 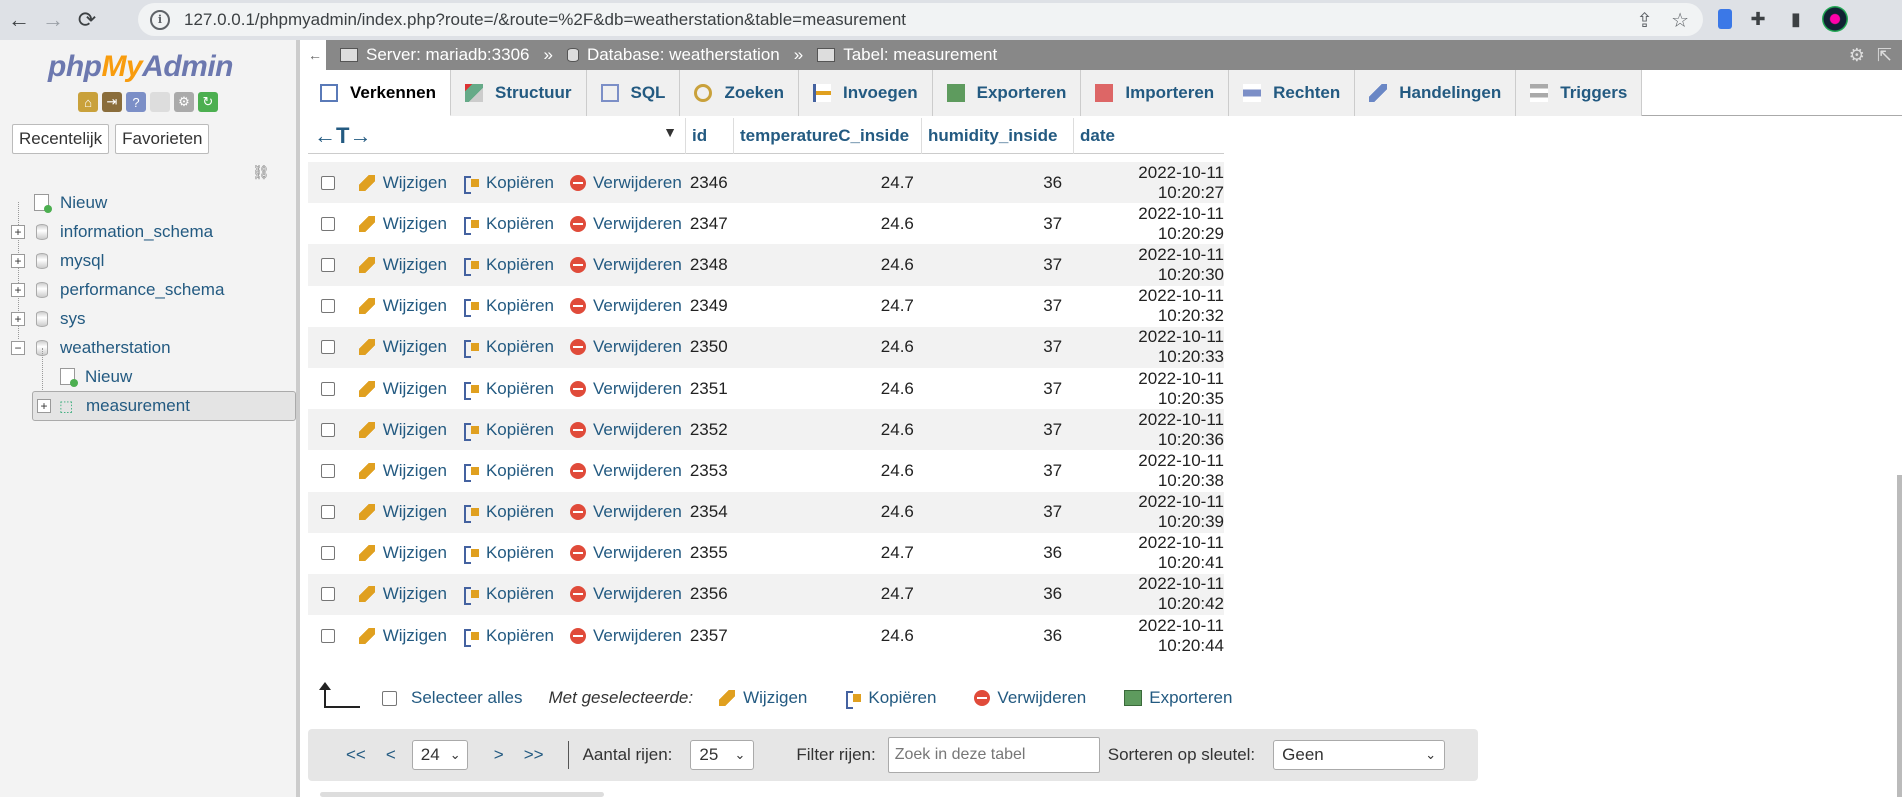 I want to click on tree-item-db: + mysql, so click(x=148, y=260).